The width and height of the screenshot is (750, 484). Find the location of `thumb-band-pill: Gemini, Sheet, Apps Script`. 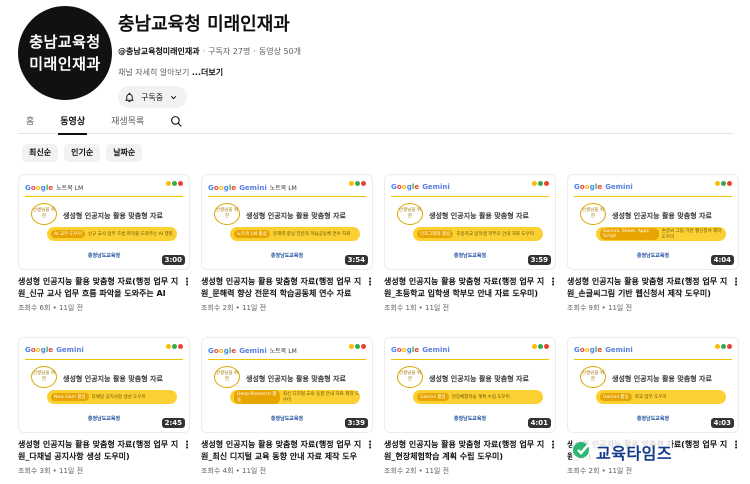

thumb-band-pill: Gemini, Sheet, Apps Script is located at coordinates (629, 234).